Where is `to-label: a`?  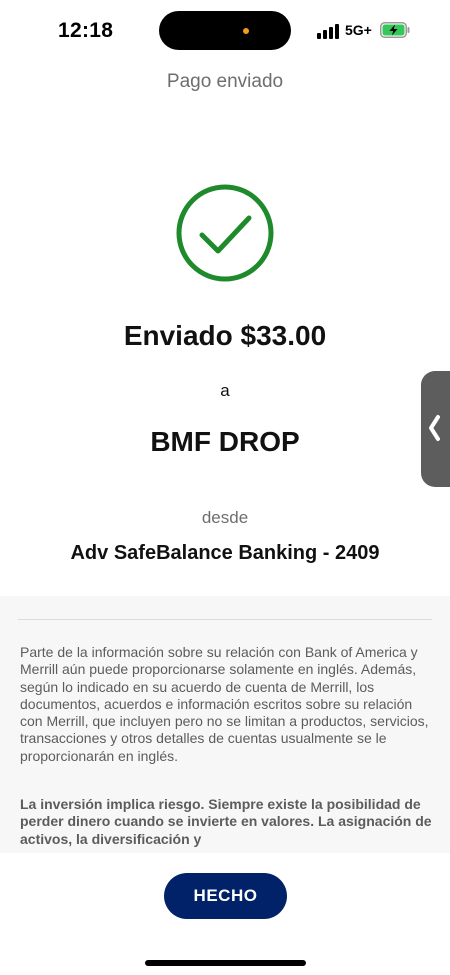
to-label: a is located at coordinates (225, 390).